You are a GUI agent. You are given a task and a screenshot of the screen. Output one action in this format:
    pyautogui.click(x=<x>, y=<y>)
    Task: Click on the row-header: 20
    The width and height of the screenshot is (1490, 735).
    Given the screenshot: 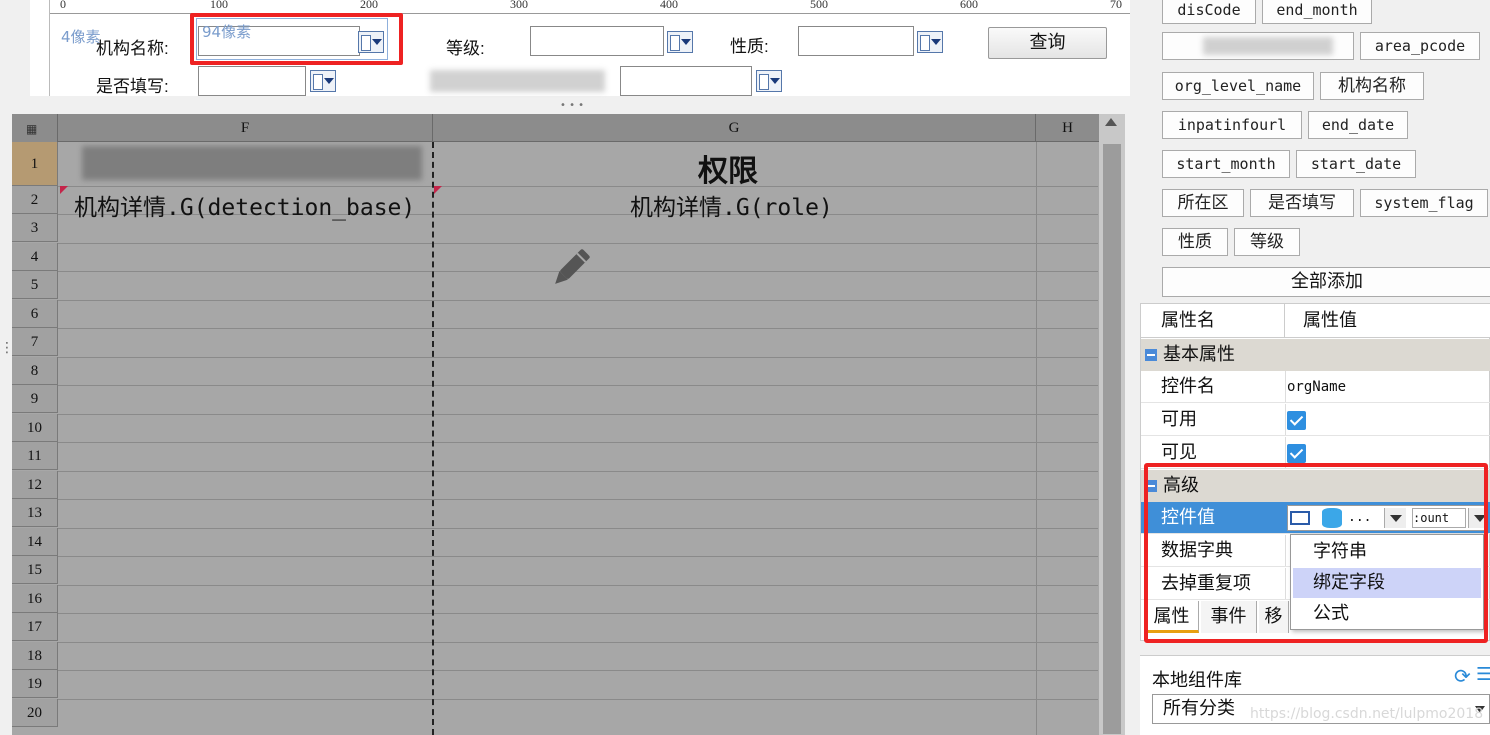 What is the action you would take?
    pyautogui.click(x=35, y=713)
    